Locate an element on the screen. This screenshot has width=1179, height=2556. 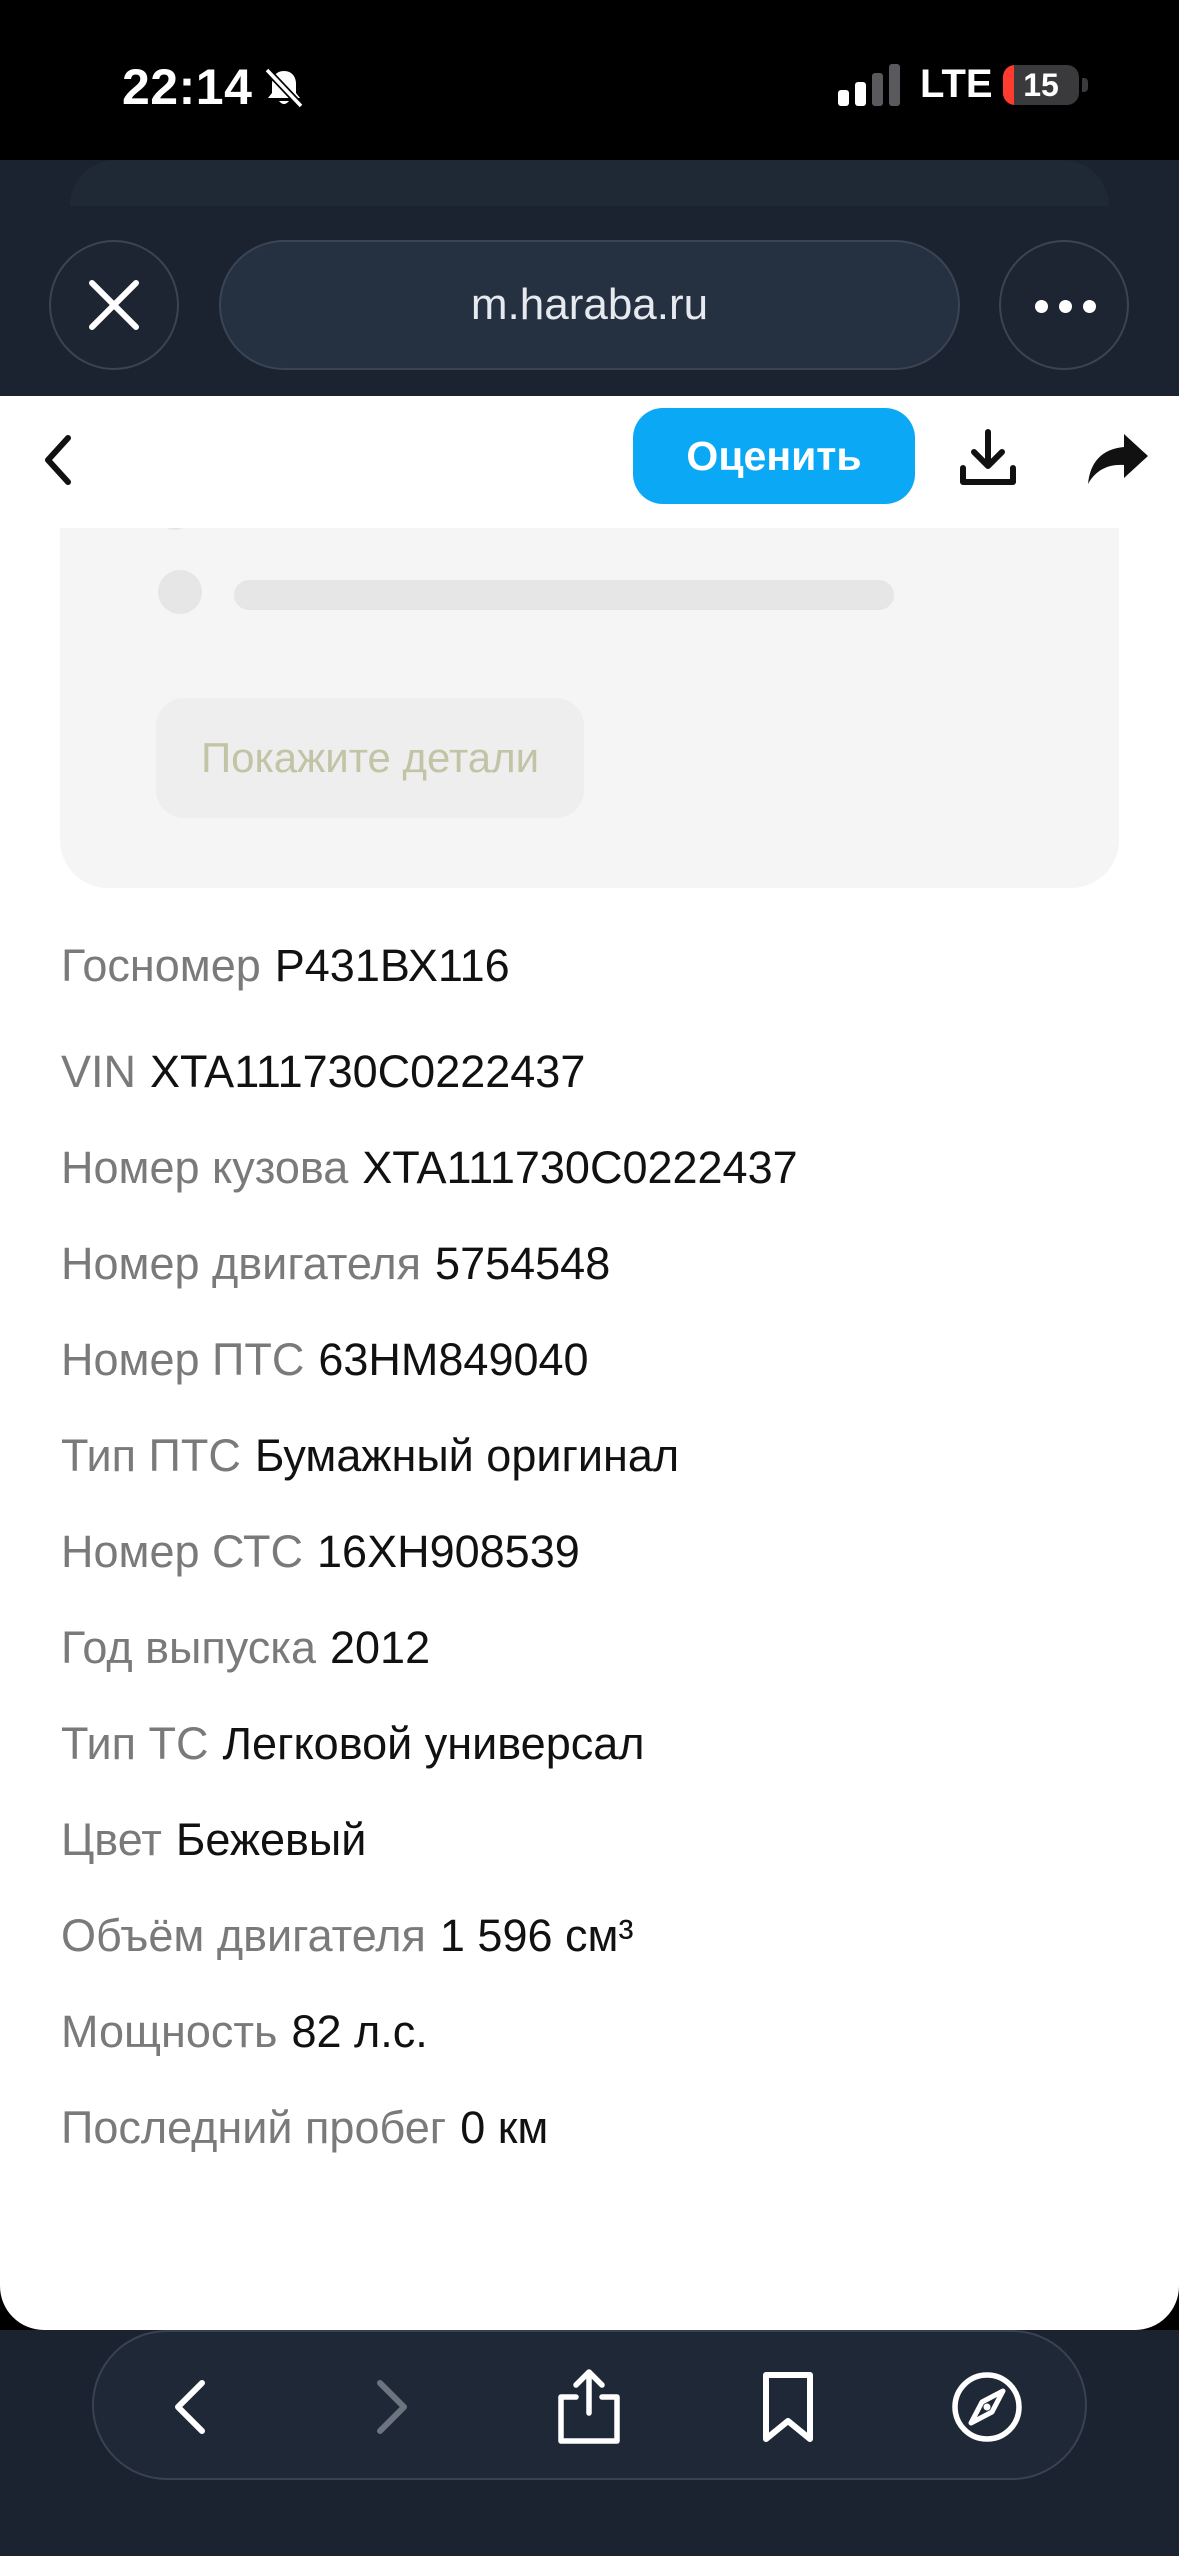
forward-icon is located at coordinates (390, 2407).